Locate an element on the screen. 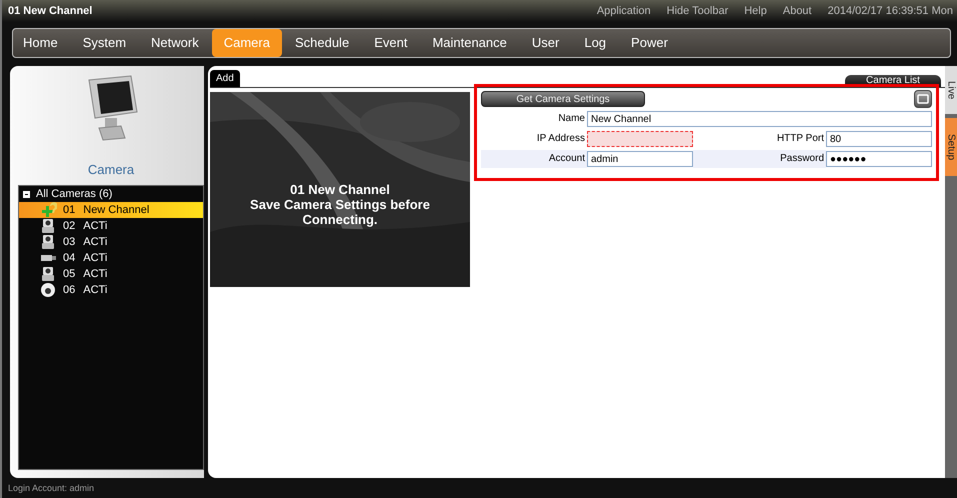  collapse-icon is located at coordinates (26, 194).